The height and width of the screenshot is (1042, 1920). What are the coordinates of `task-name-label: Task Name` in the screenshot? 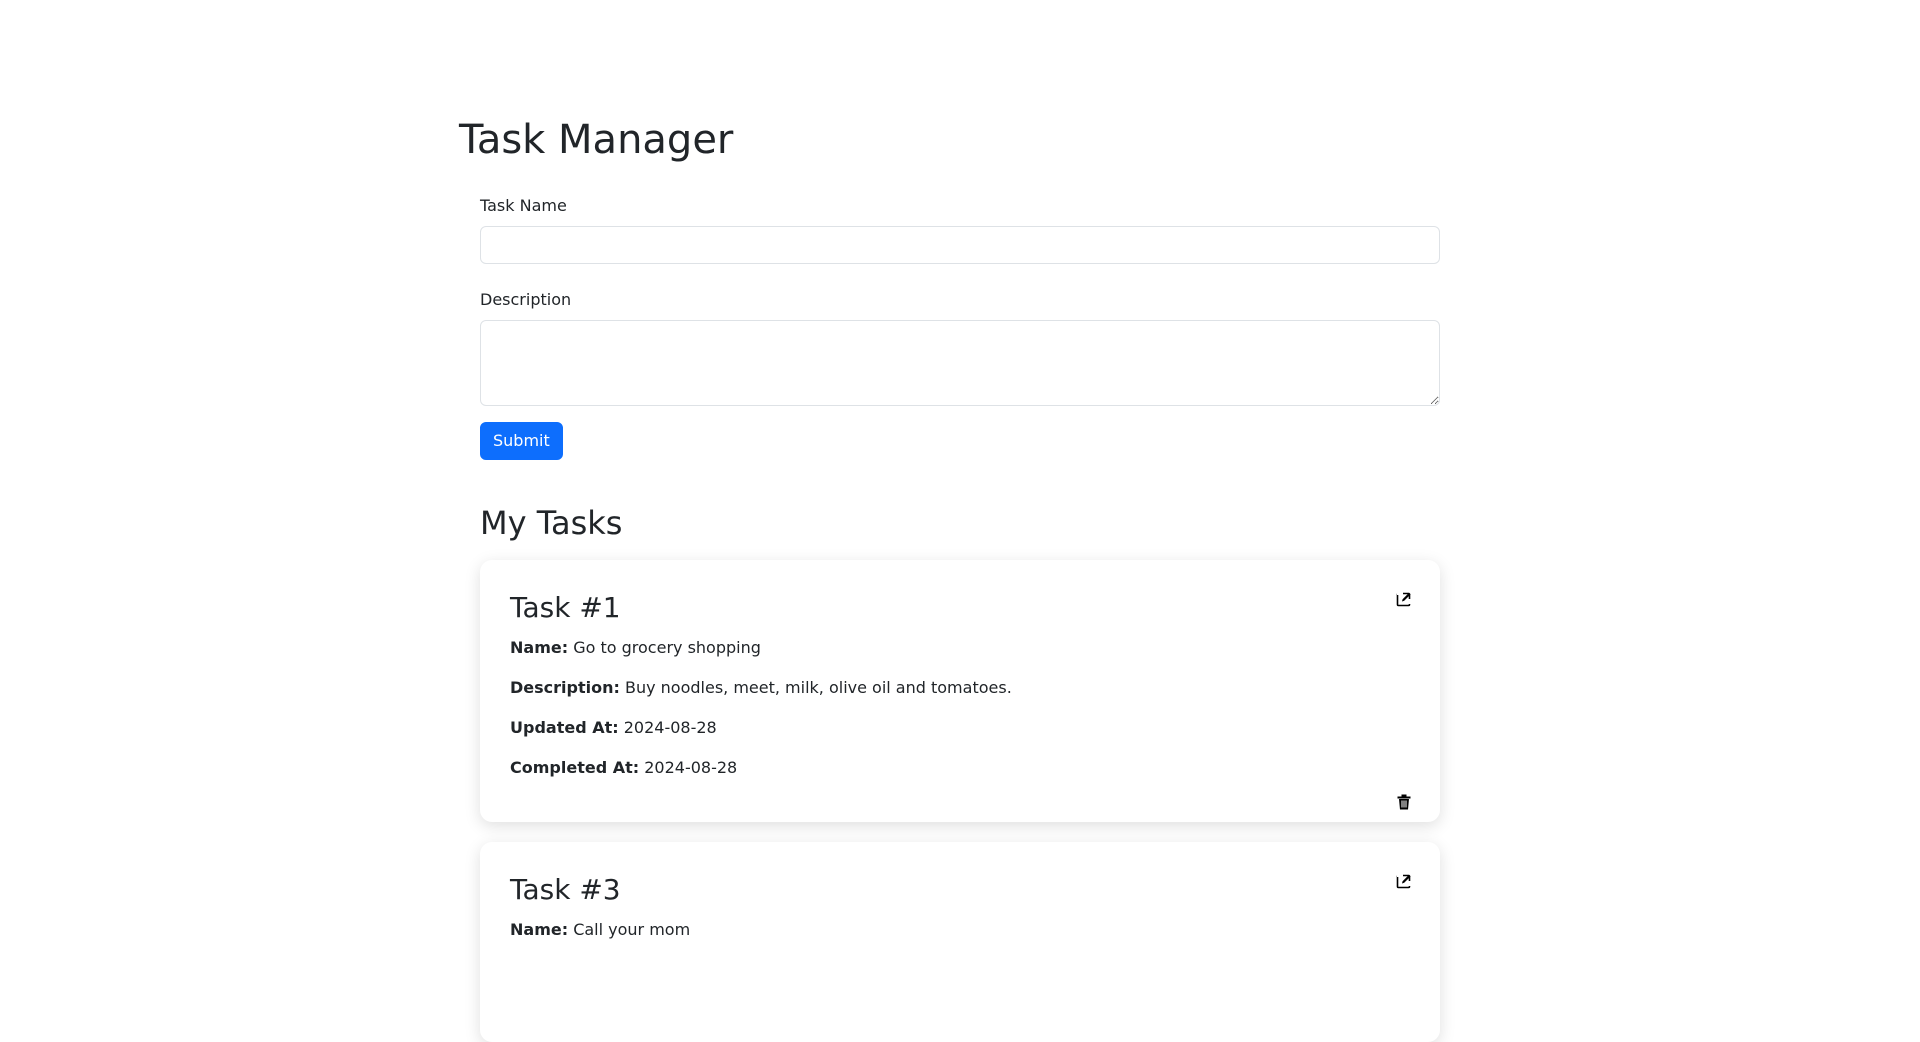 It's located at (523, 205).